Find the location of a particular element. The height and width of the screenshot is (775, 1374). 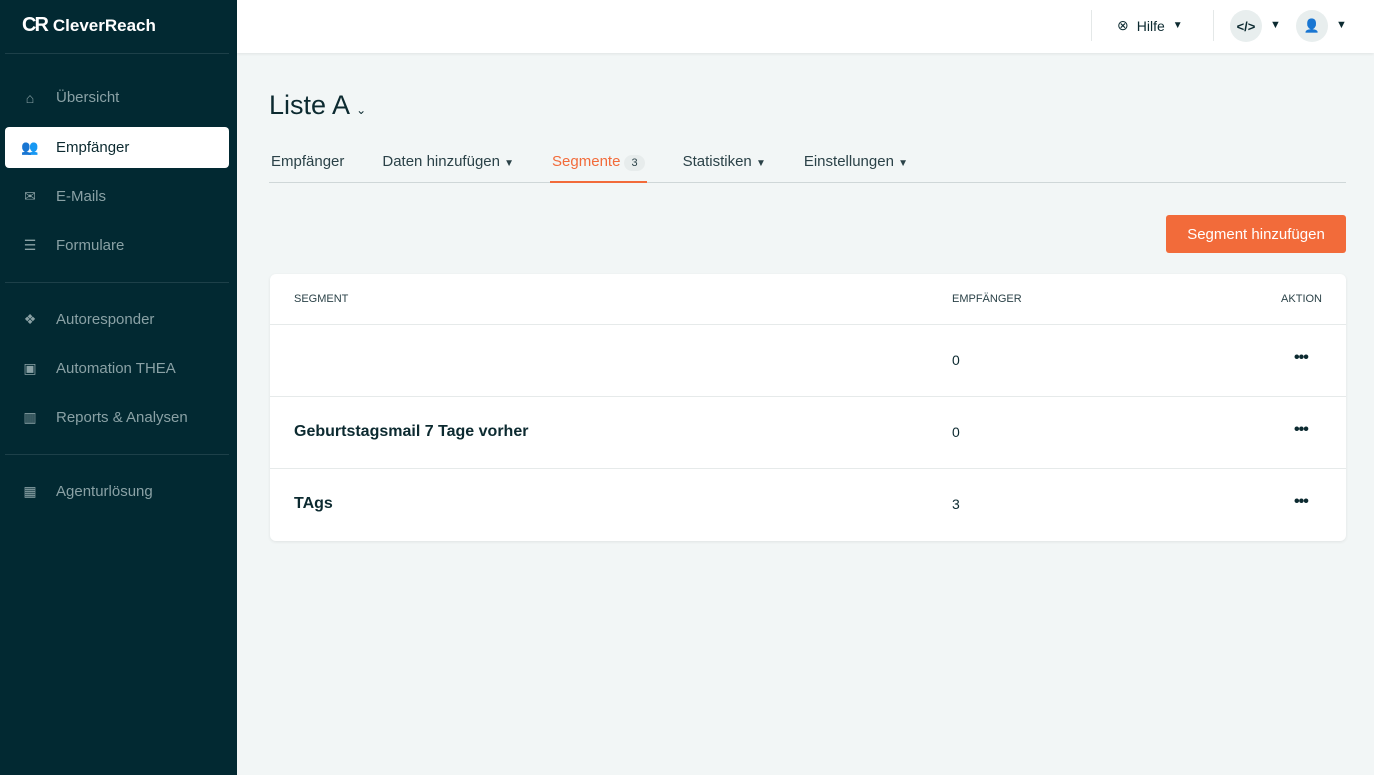

sidebar-item-emails: ✉ E-Mails is located at coordinates (117, 196).